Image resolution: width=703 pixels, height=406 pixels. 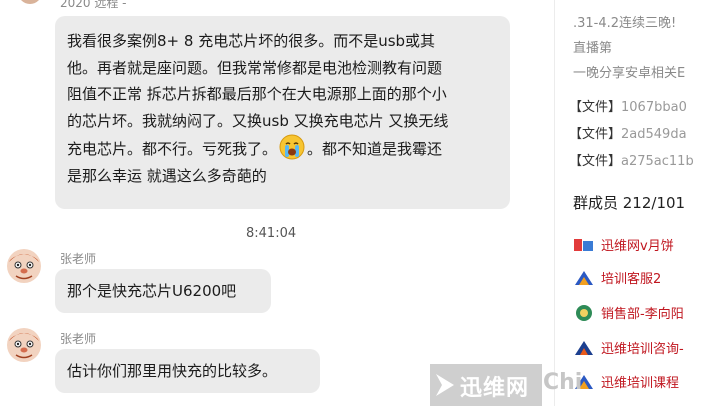 I want to click on member-item: 迅维培训咨询-, so click(x=628, y=347).